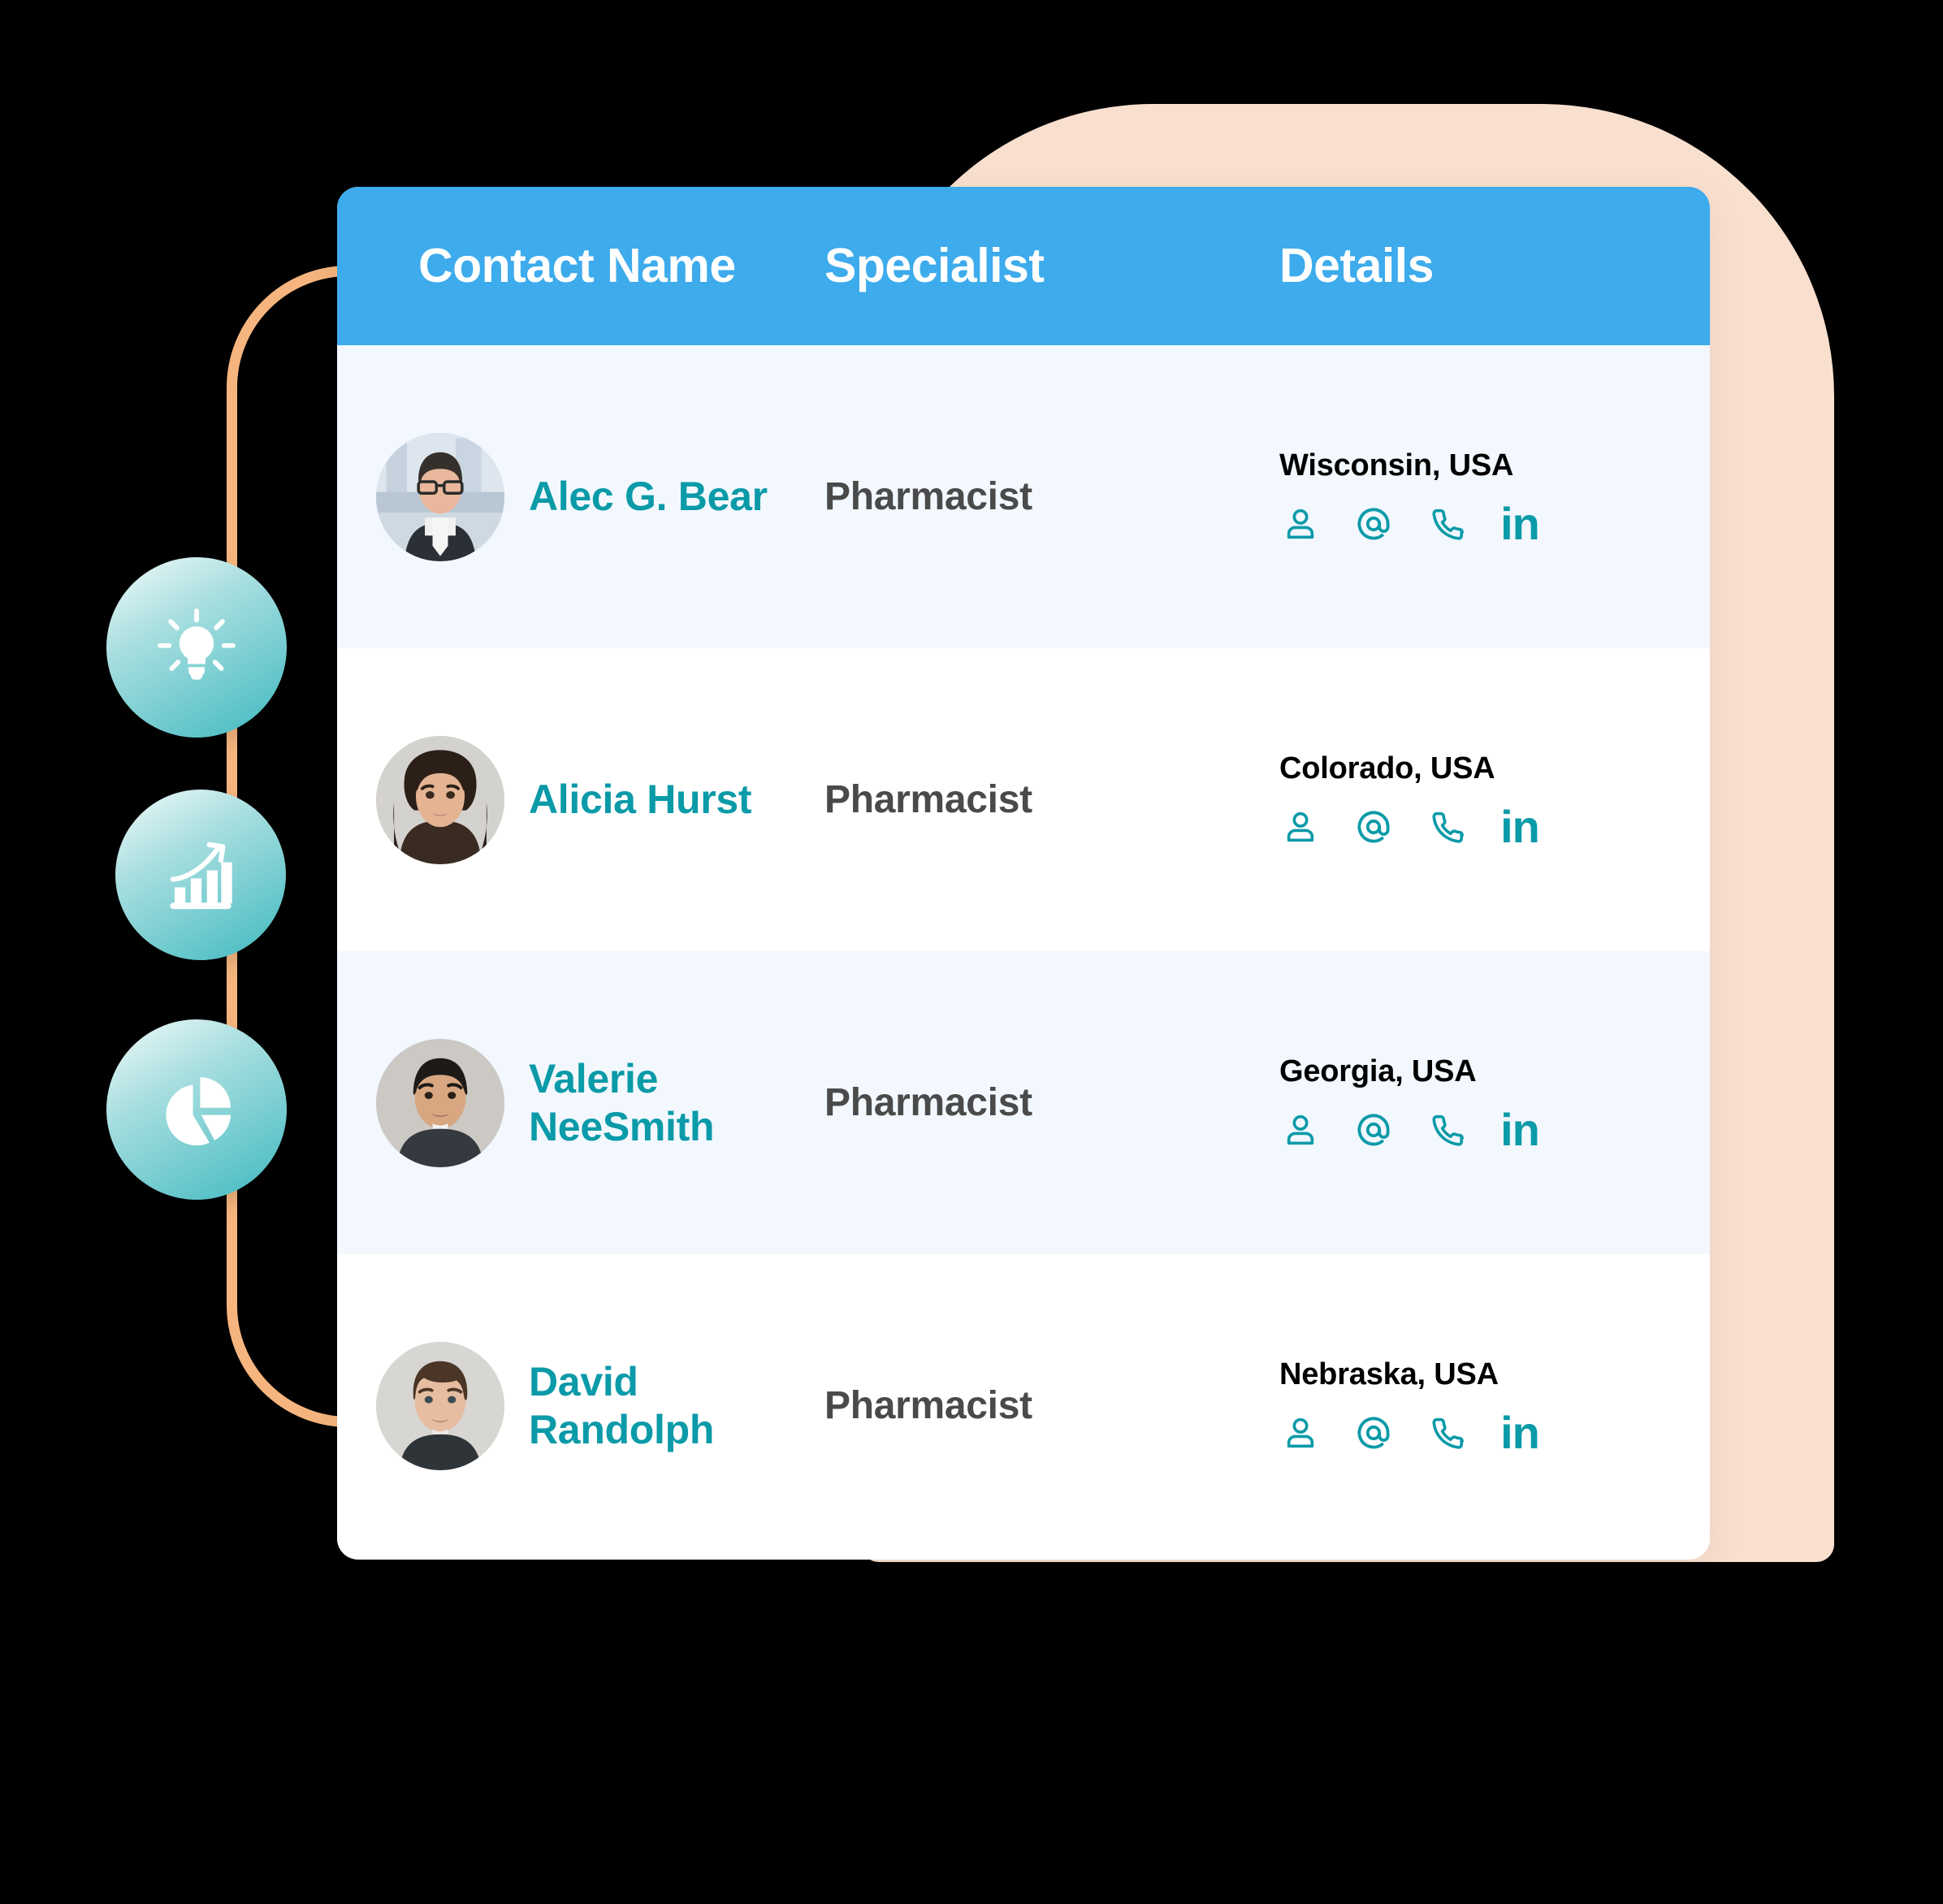 The width and height of the screenshot is (1943, 1904). I want to click on cell-contact-name: David Randolph, so click(564, 1405).